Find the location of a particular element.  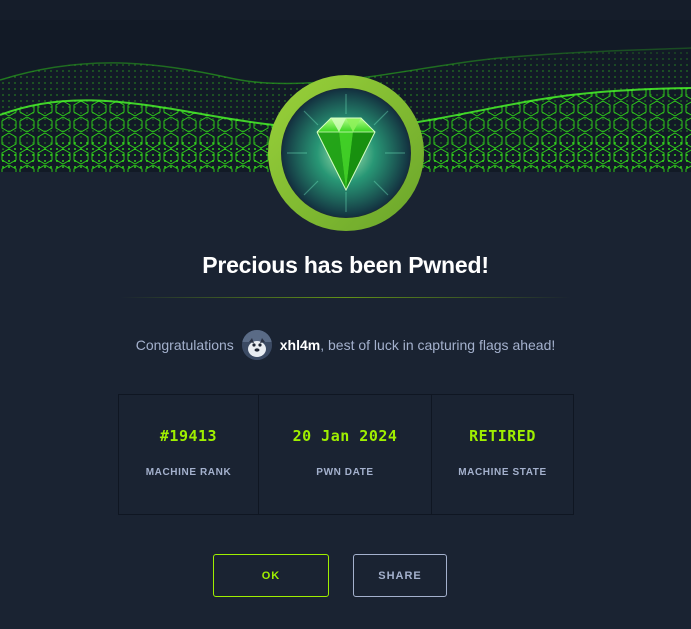

stat-machine-rank: #19413 MACHINE RANK is located at coordinates (189, 454).